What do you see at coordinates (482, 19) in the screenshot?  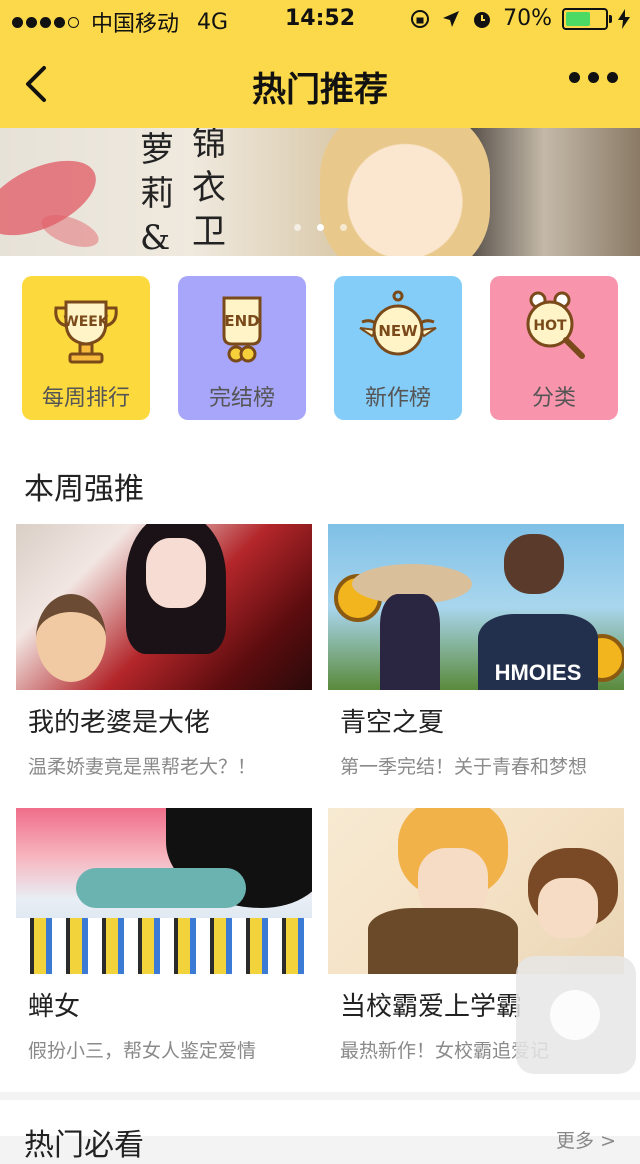 I see `alarm-icon` at bounding box center [482, 19].